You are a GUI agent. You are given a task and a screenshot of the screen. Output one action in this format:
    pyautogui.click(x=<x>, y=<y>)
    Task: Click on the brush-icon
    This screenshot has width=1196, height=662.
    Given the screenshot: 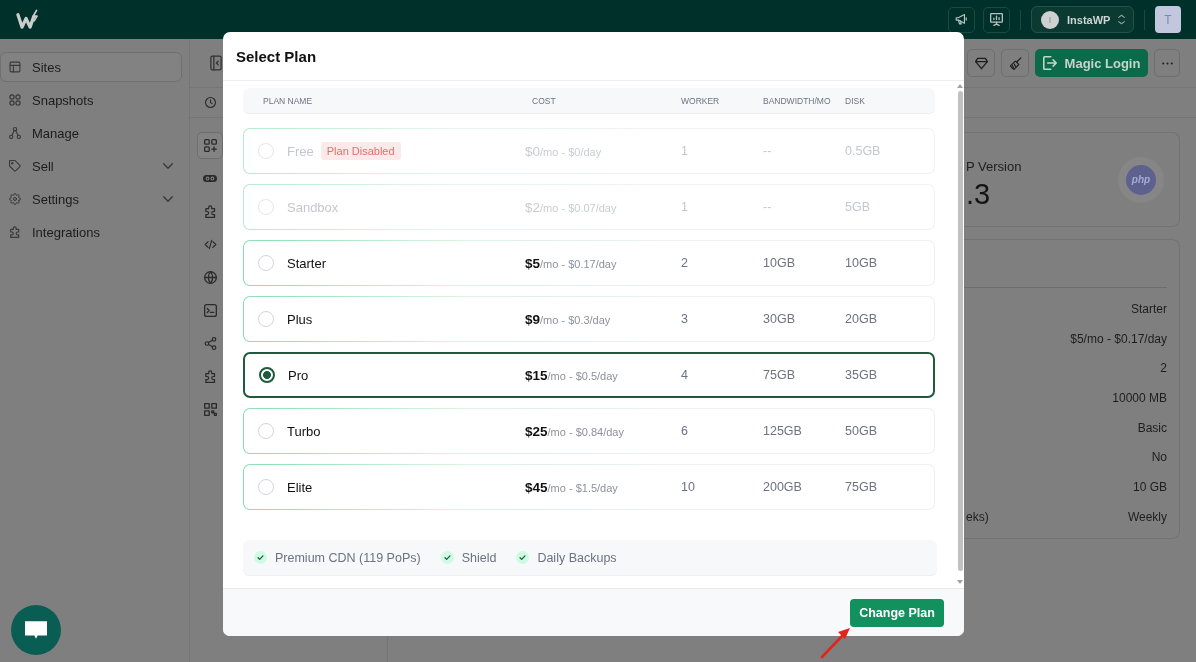 What is the action you would take?
    pyautogui.click(x=1015, y=63)
    